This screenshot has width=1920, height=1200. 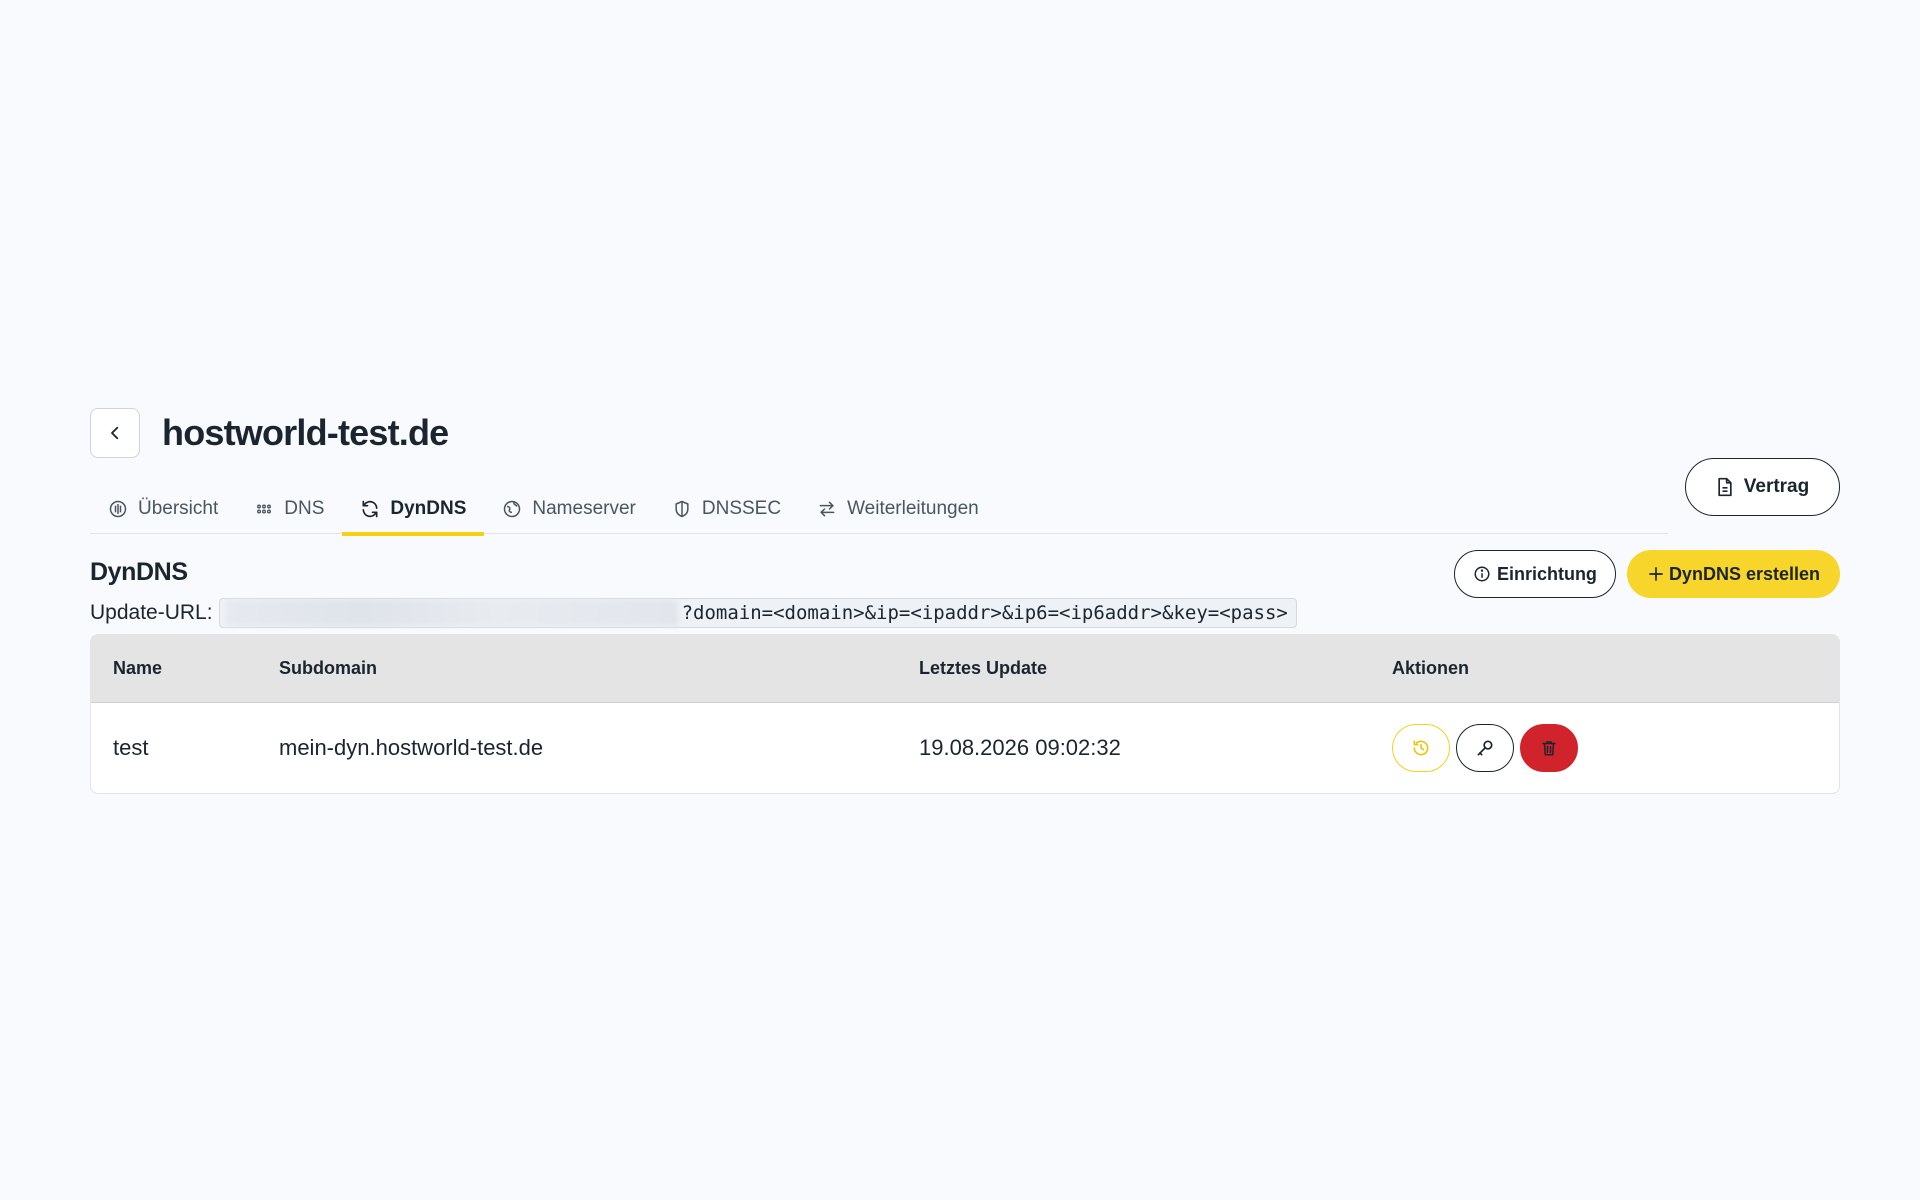 I want to click on tab-label: DynDNS, so click(x=428, y=508).